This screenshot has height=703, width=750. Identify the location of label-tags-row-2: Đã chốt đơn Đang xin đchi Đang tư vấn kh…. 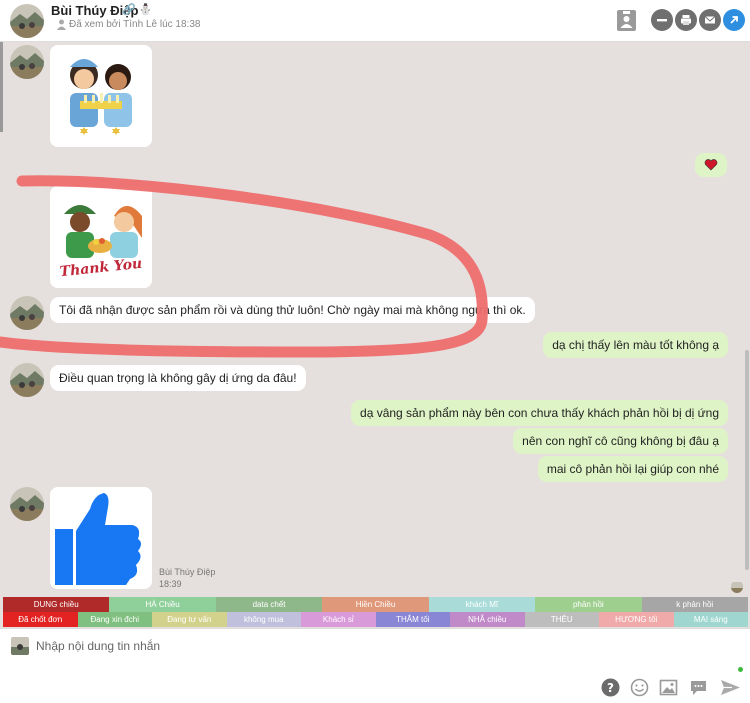
(375, 619).